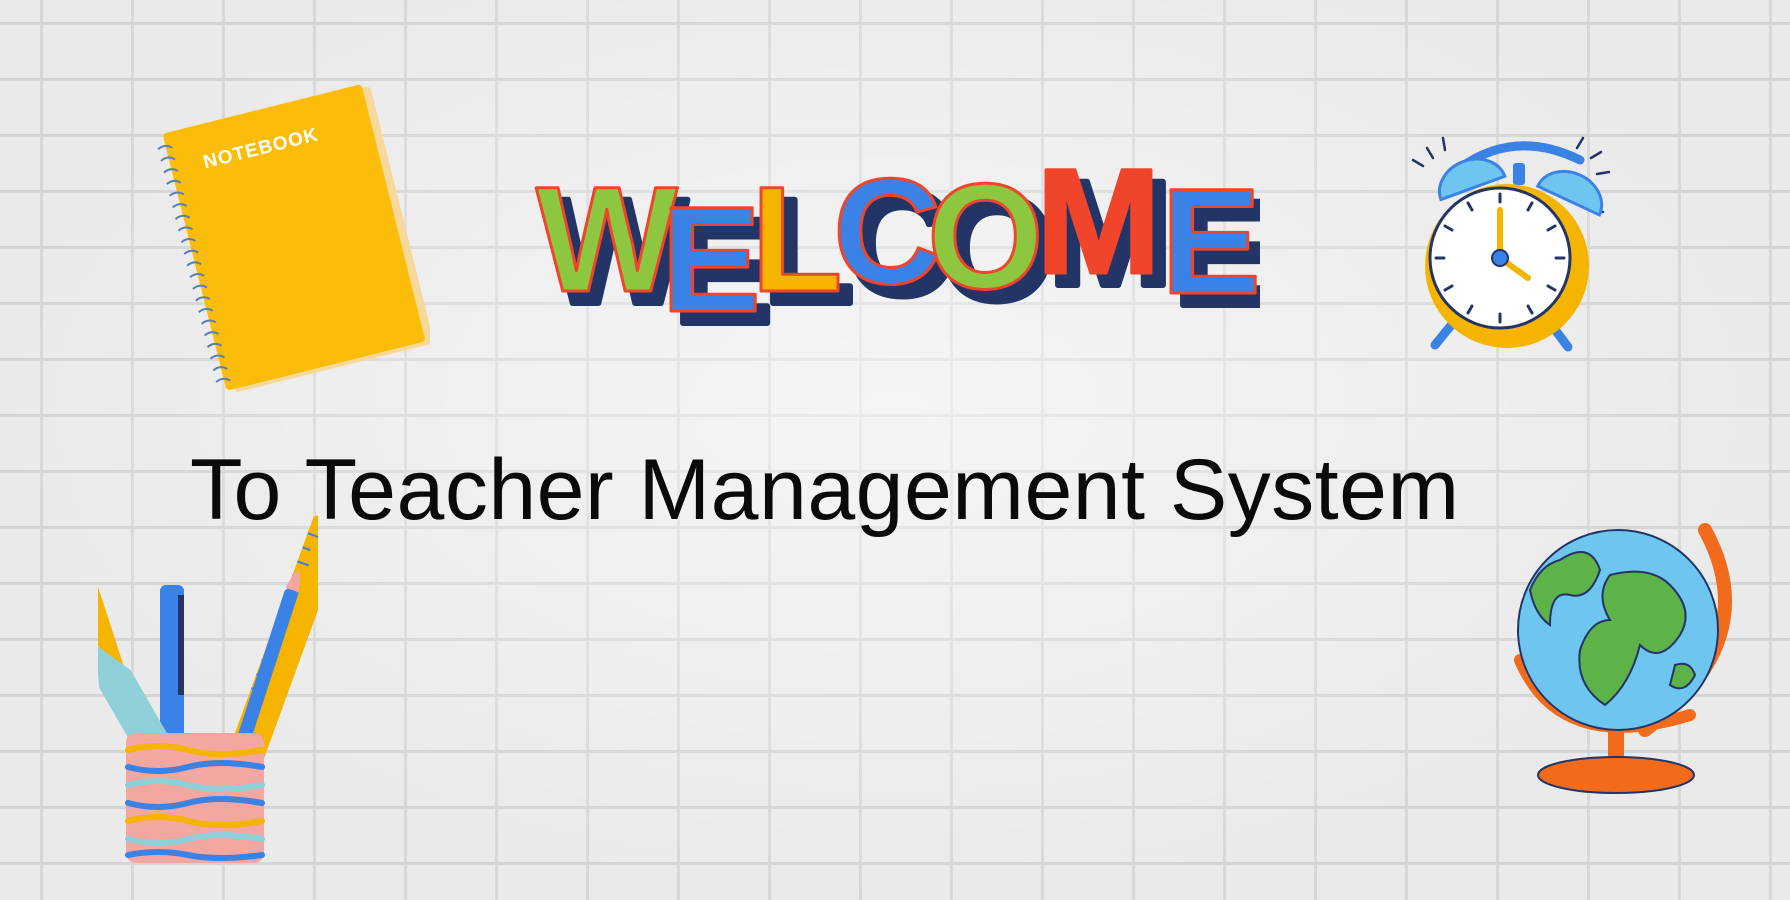  What do you see at coordinates (825, 490) in the screenshot?
I see `page-subtitle: To Teacher Management System` at bounding box center [825, 490].